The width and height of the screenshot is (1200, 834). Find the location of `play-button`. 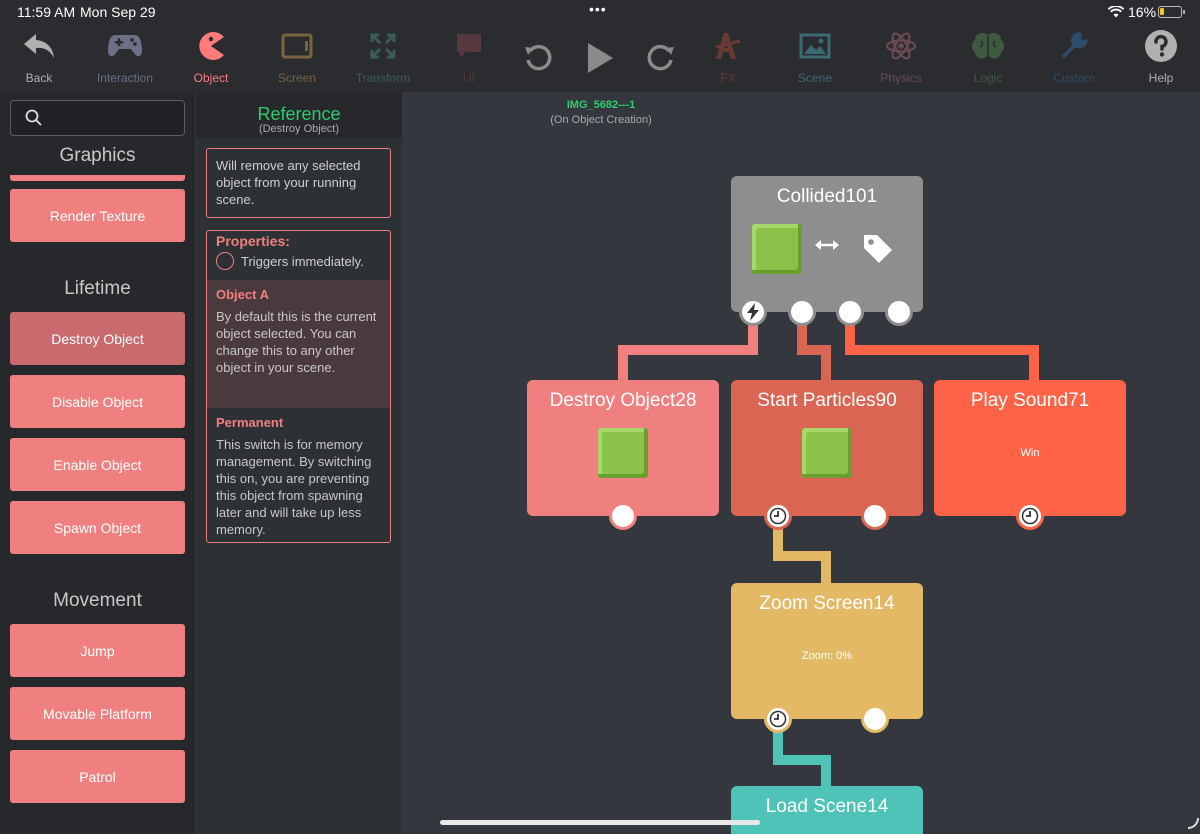

play-button is located at coordinates (600, 58).